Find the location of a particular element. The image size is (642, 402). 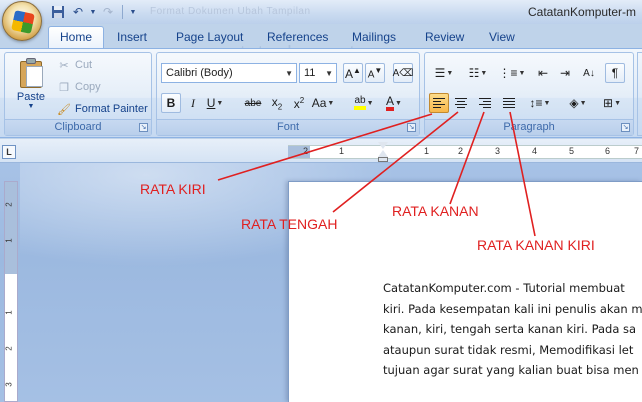

italic-button: I is located at coordinates (193, 103).